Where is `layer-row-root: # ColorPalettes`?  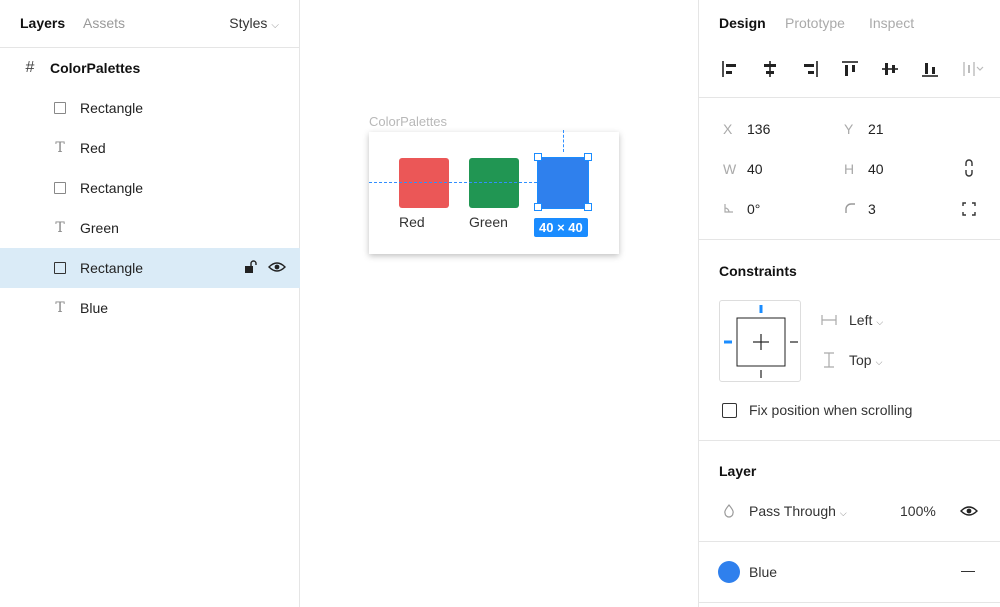
layer-row-root: # ColorPalettes is located at coordinates (150, 68).